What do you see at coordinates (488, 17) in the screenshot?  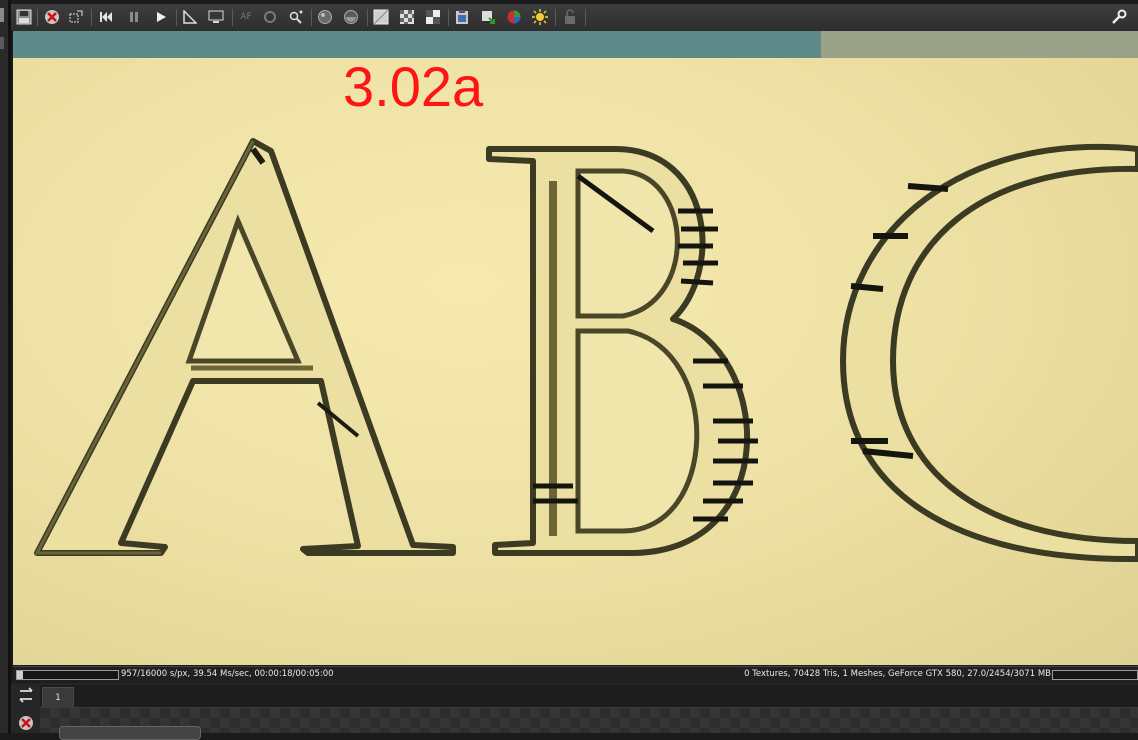 I see `export-icon` at bounding box center [488, 17].